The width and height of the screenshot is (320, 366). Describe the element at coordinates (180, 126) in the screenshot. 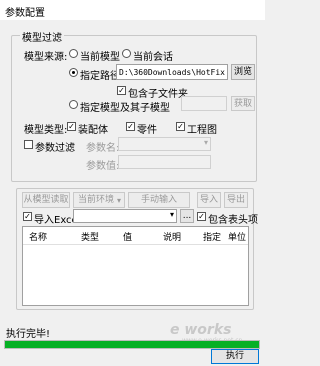

I see `drawing-checkbox: ✓` at that location.